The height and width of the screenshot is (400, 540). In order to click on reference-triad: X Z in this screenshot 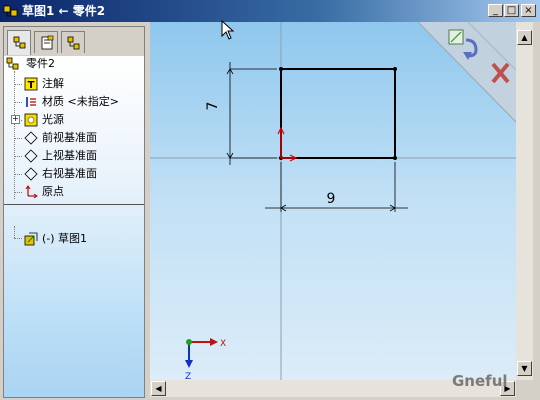, I will do `click(205, 359)`.